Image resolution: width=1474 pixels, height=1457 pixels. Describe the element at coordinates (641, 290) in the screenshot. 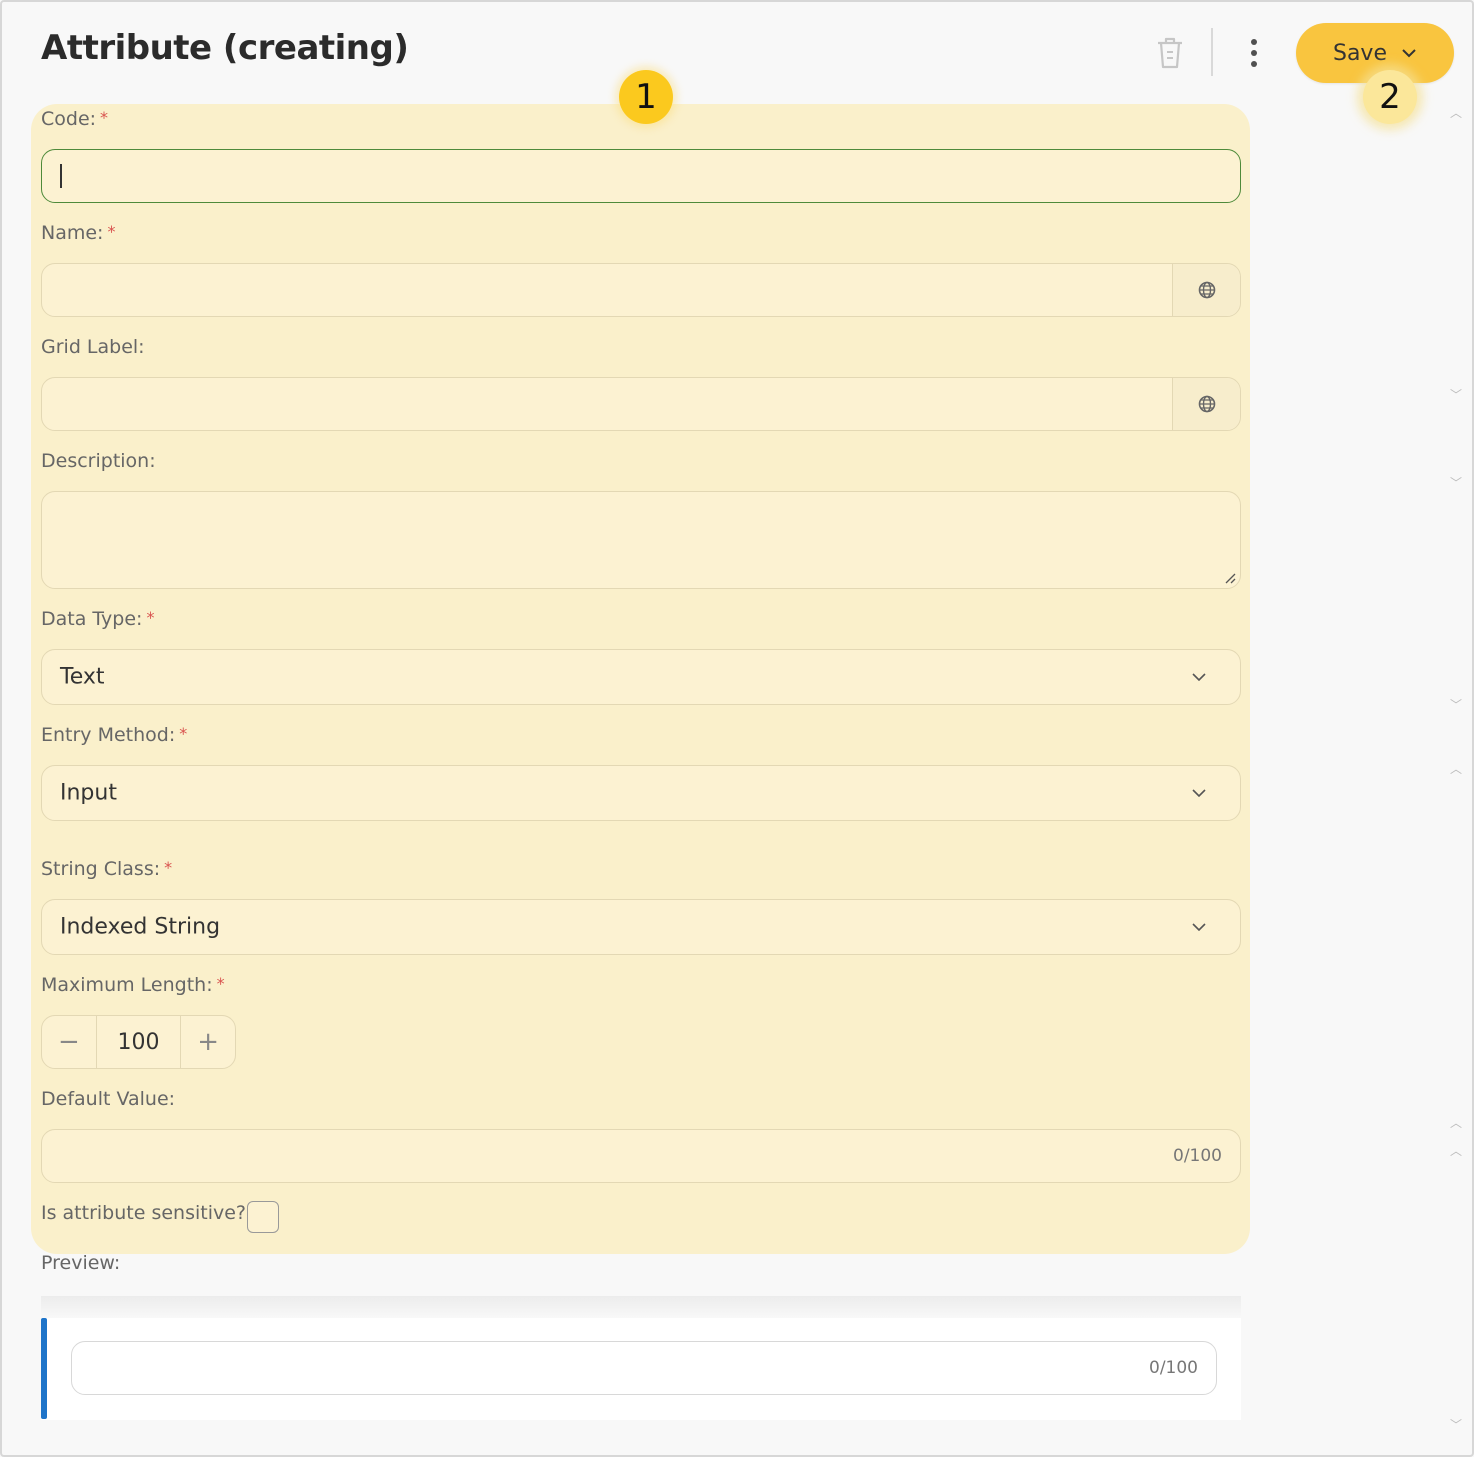

I see `name-input` at that location.